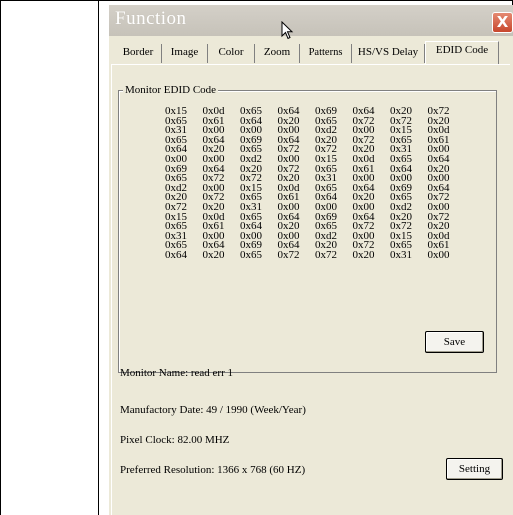 The image size is (513, 515). Describe the element at coordinates (171, 90) in the screenshot. I see `group-label: Monitor EDID Code` at that location.